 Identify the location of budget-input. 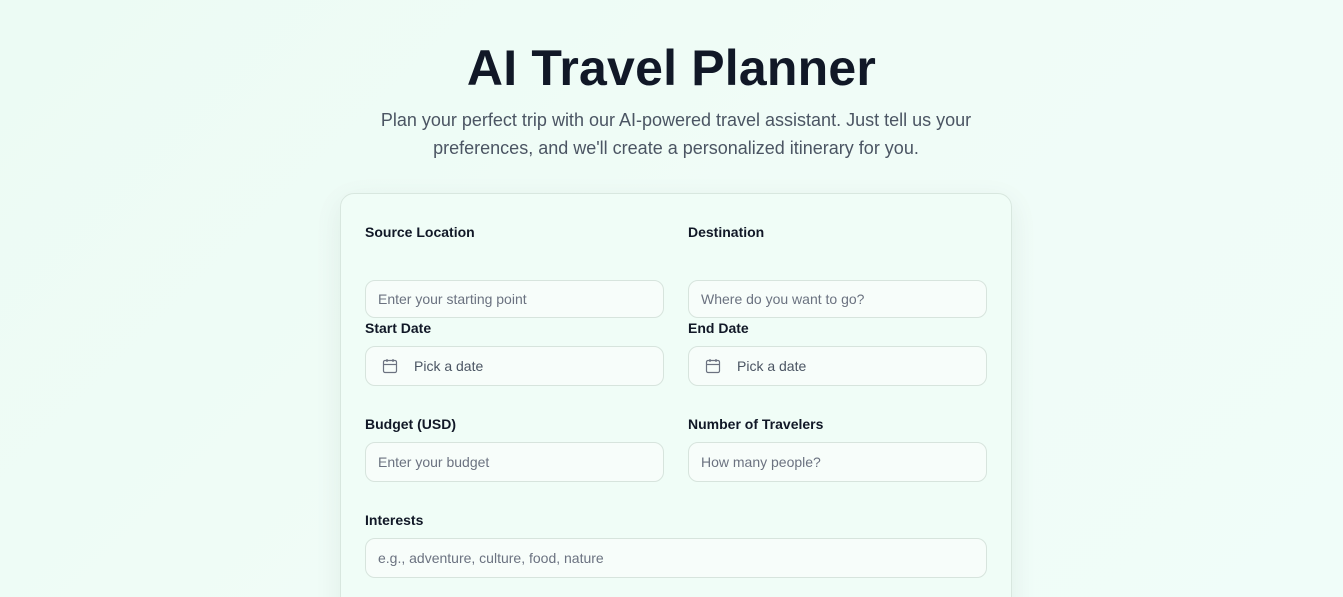
(514, 462).